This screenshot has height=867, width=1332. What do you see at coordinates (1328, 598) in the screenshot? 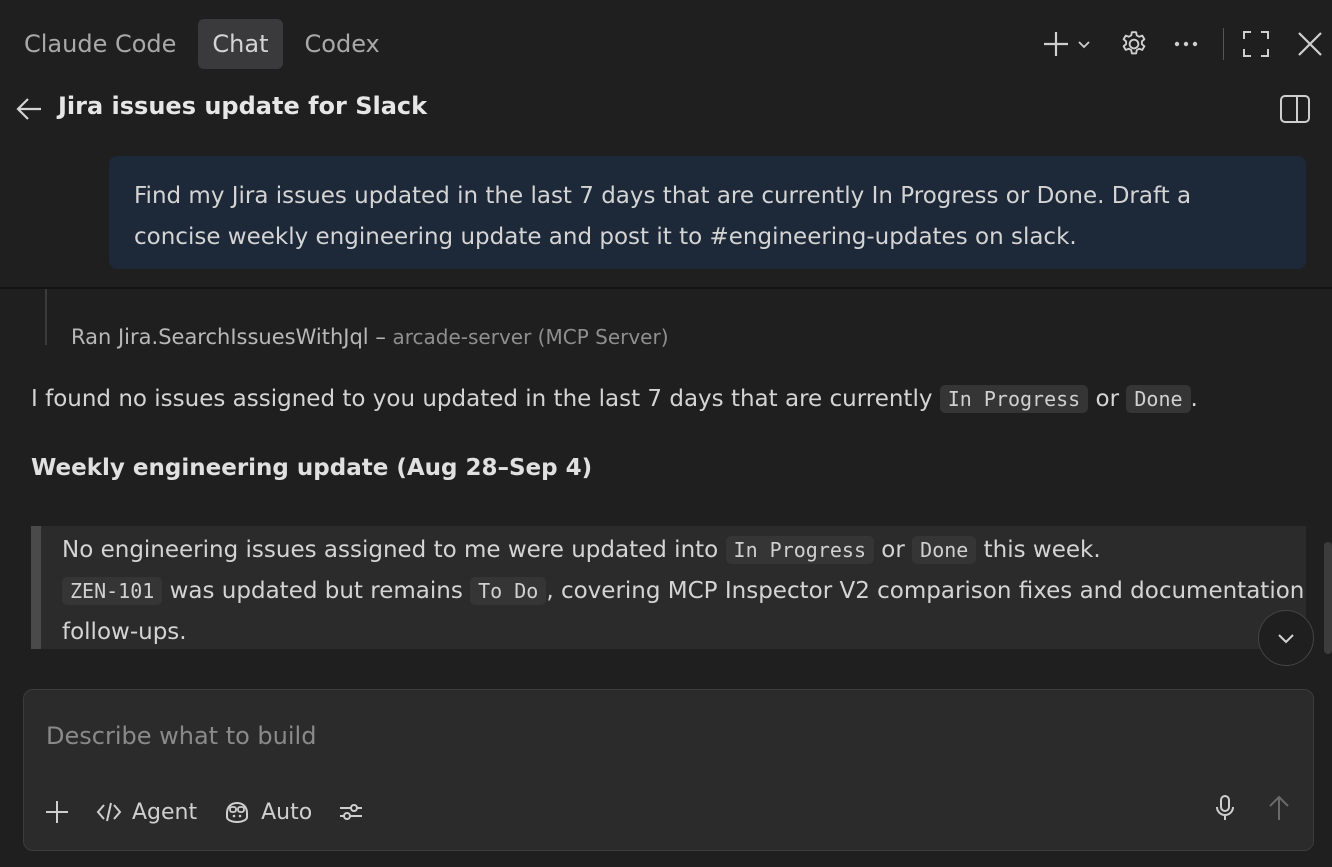
I see `scrollbar-thumb` at bounding box center [1328, 598].